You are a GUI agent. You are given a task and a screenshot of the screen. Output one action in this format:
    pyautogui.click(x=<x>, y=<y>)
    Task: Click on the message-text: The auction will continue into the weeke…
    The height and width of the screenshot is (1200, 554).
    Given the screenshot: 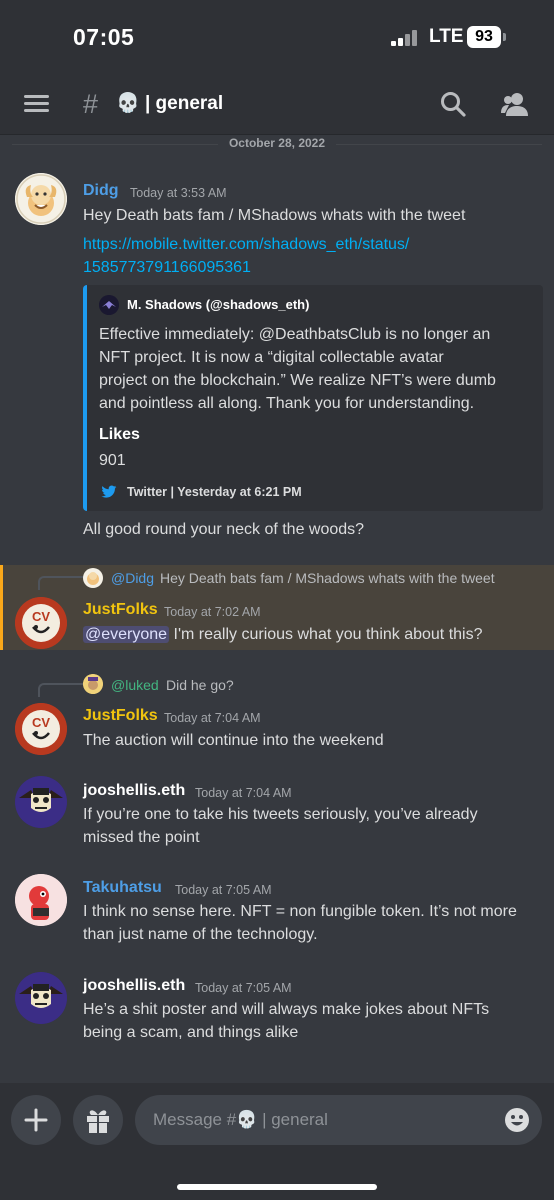 What is the action you would take?
    pyautogui.click(x=233, y=740)
    